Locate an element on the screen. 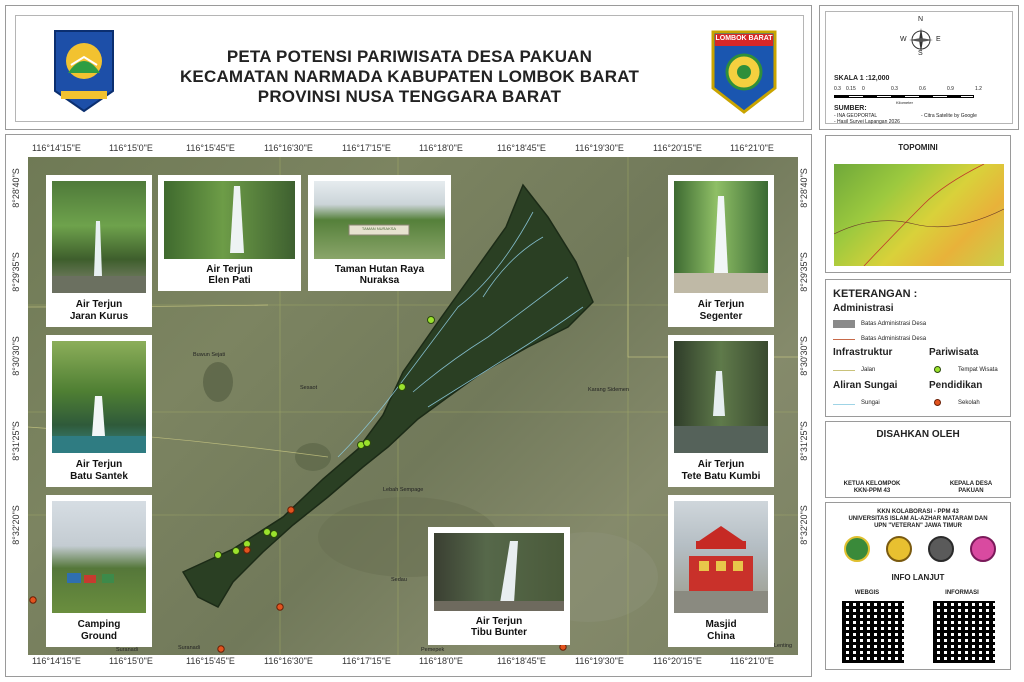 The height and width of the screenshot is (682, 1024). caption-nuraksa-2: Nuraksa is located at coordinates (379, 280).